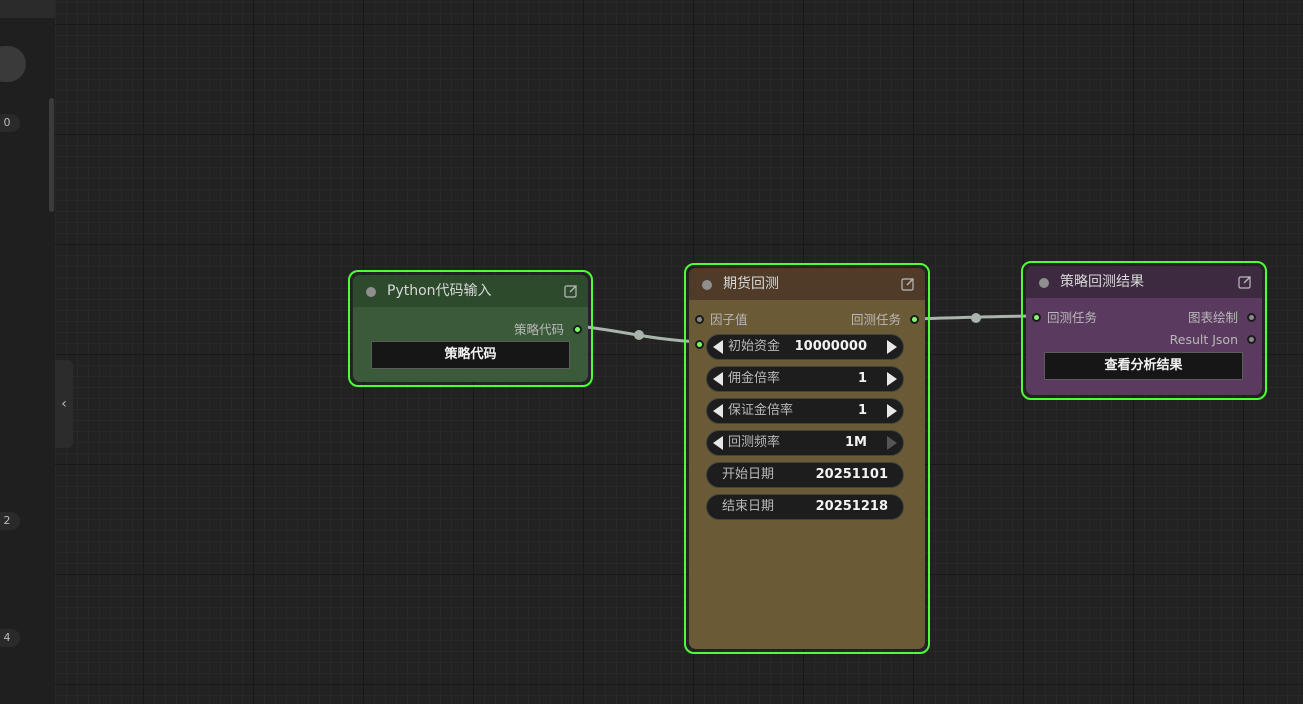 The width and height of the screenshot is (1303, 704). Describe the element at coordinates (748, 506) in the screenshot. I see `widget-label: 结束日期` at that location.